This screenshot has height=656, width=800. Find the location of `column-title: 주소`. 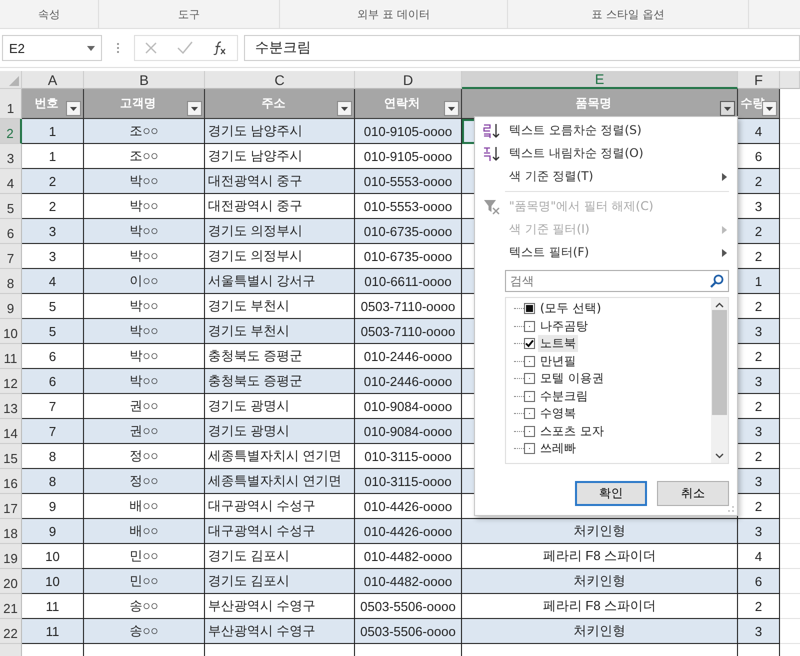

column-title: 주소 is located at coordinates (274, 103).